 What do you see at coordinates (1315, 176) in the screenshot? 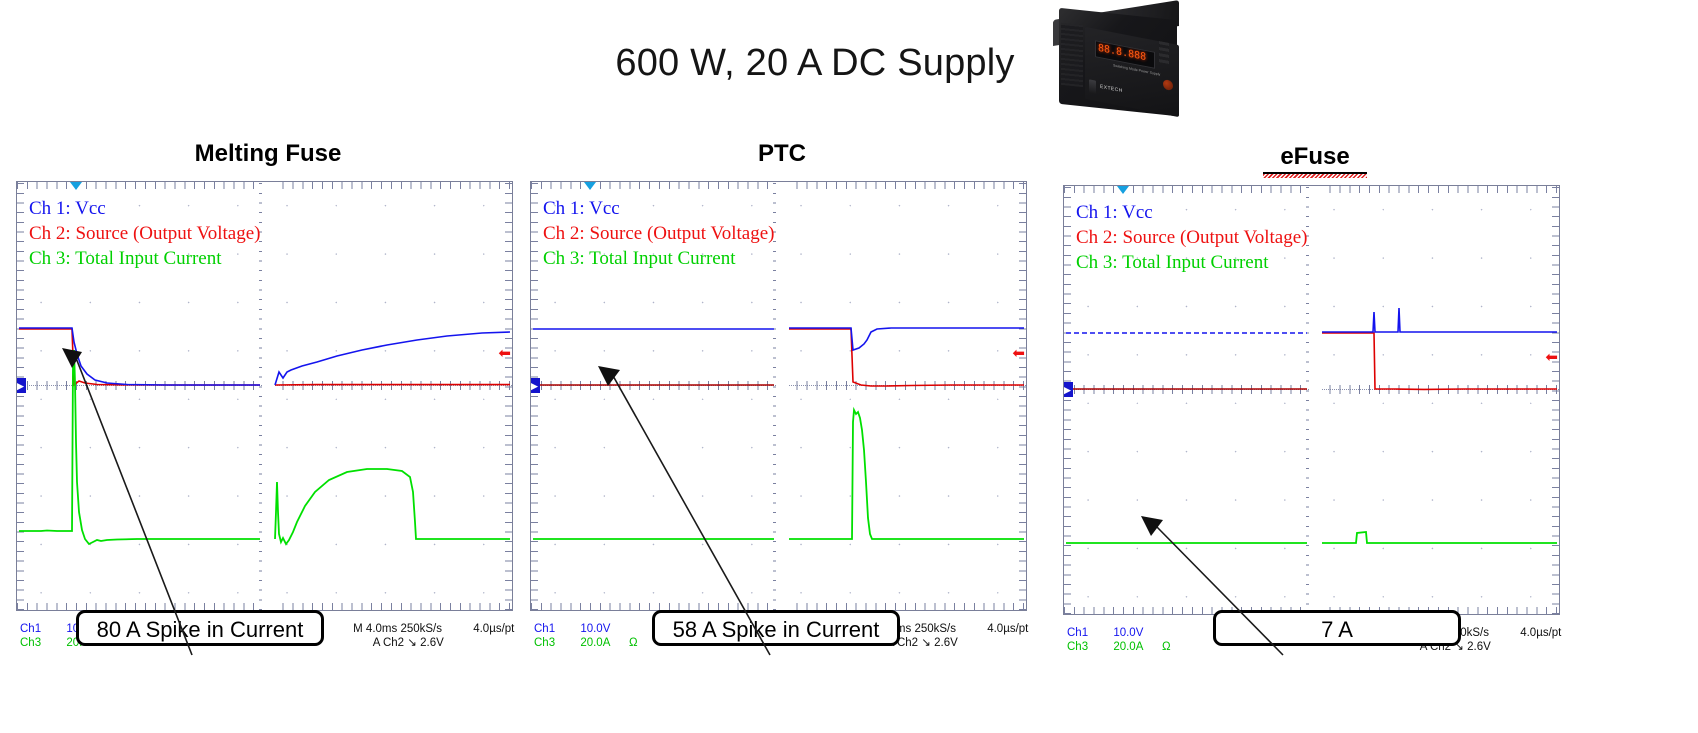
I see `spellcheck-underline` at bounding box center [1315, 176].